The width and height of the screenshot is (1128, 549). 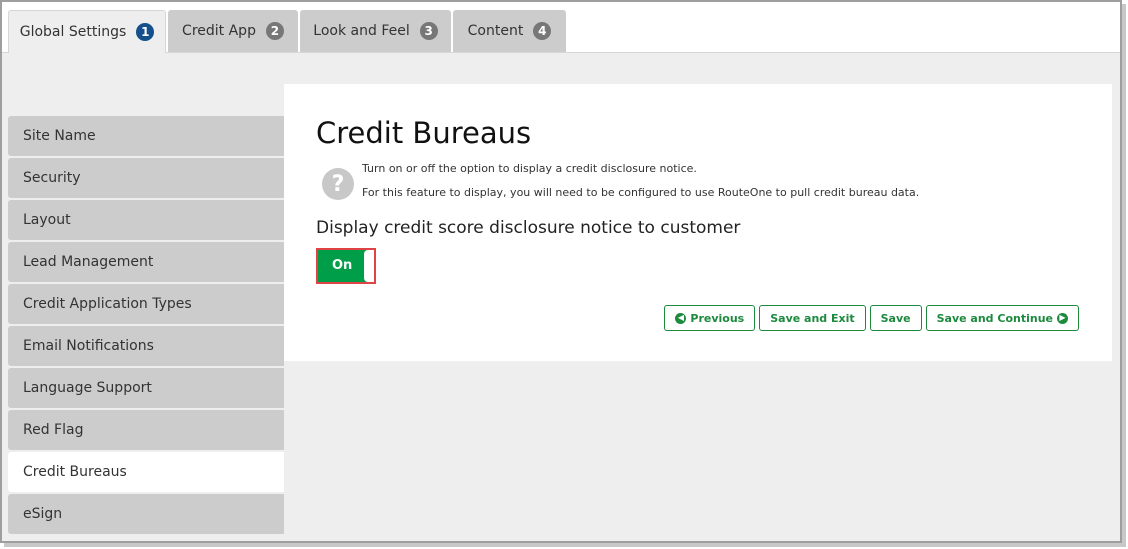 I want to click on sidebar-item-email-notifications: Email Notifications, so click(x=146, y=346).